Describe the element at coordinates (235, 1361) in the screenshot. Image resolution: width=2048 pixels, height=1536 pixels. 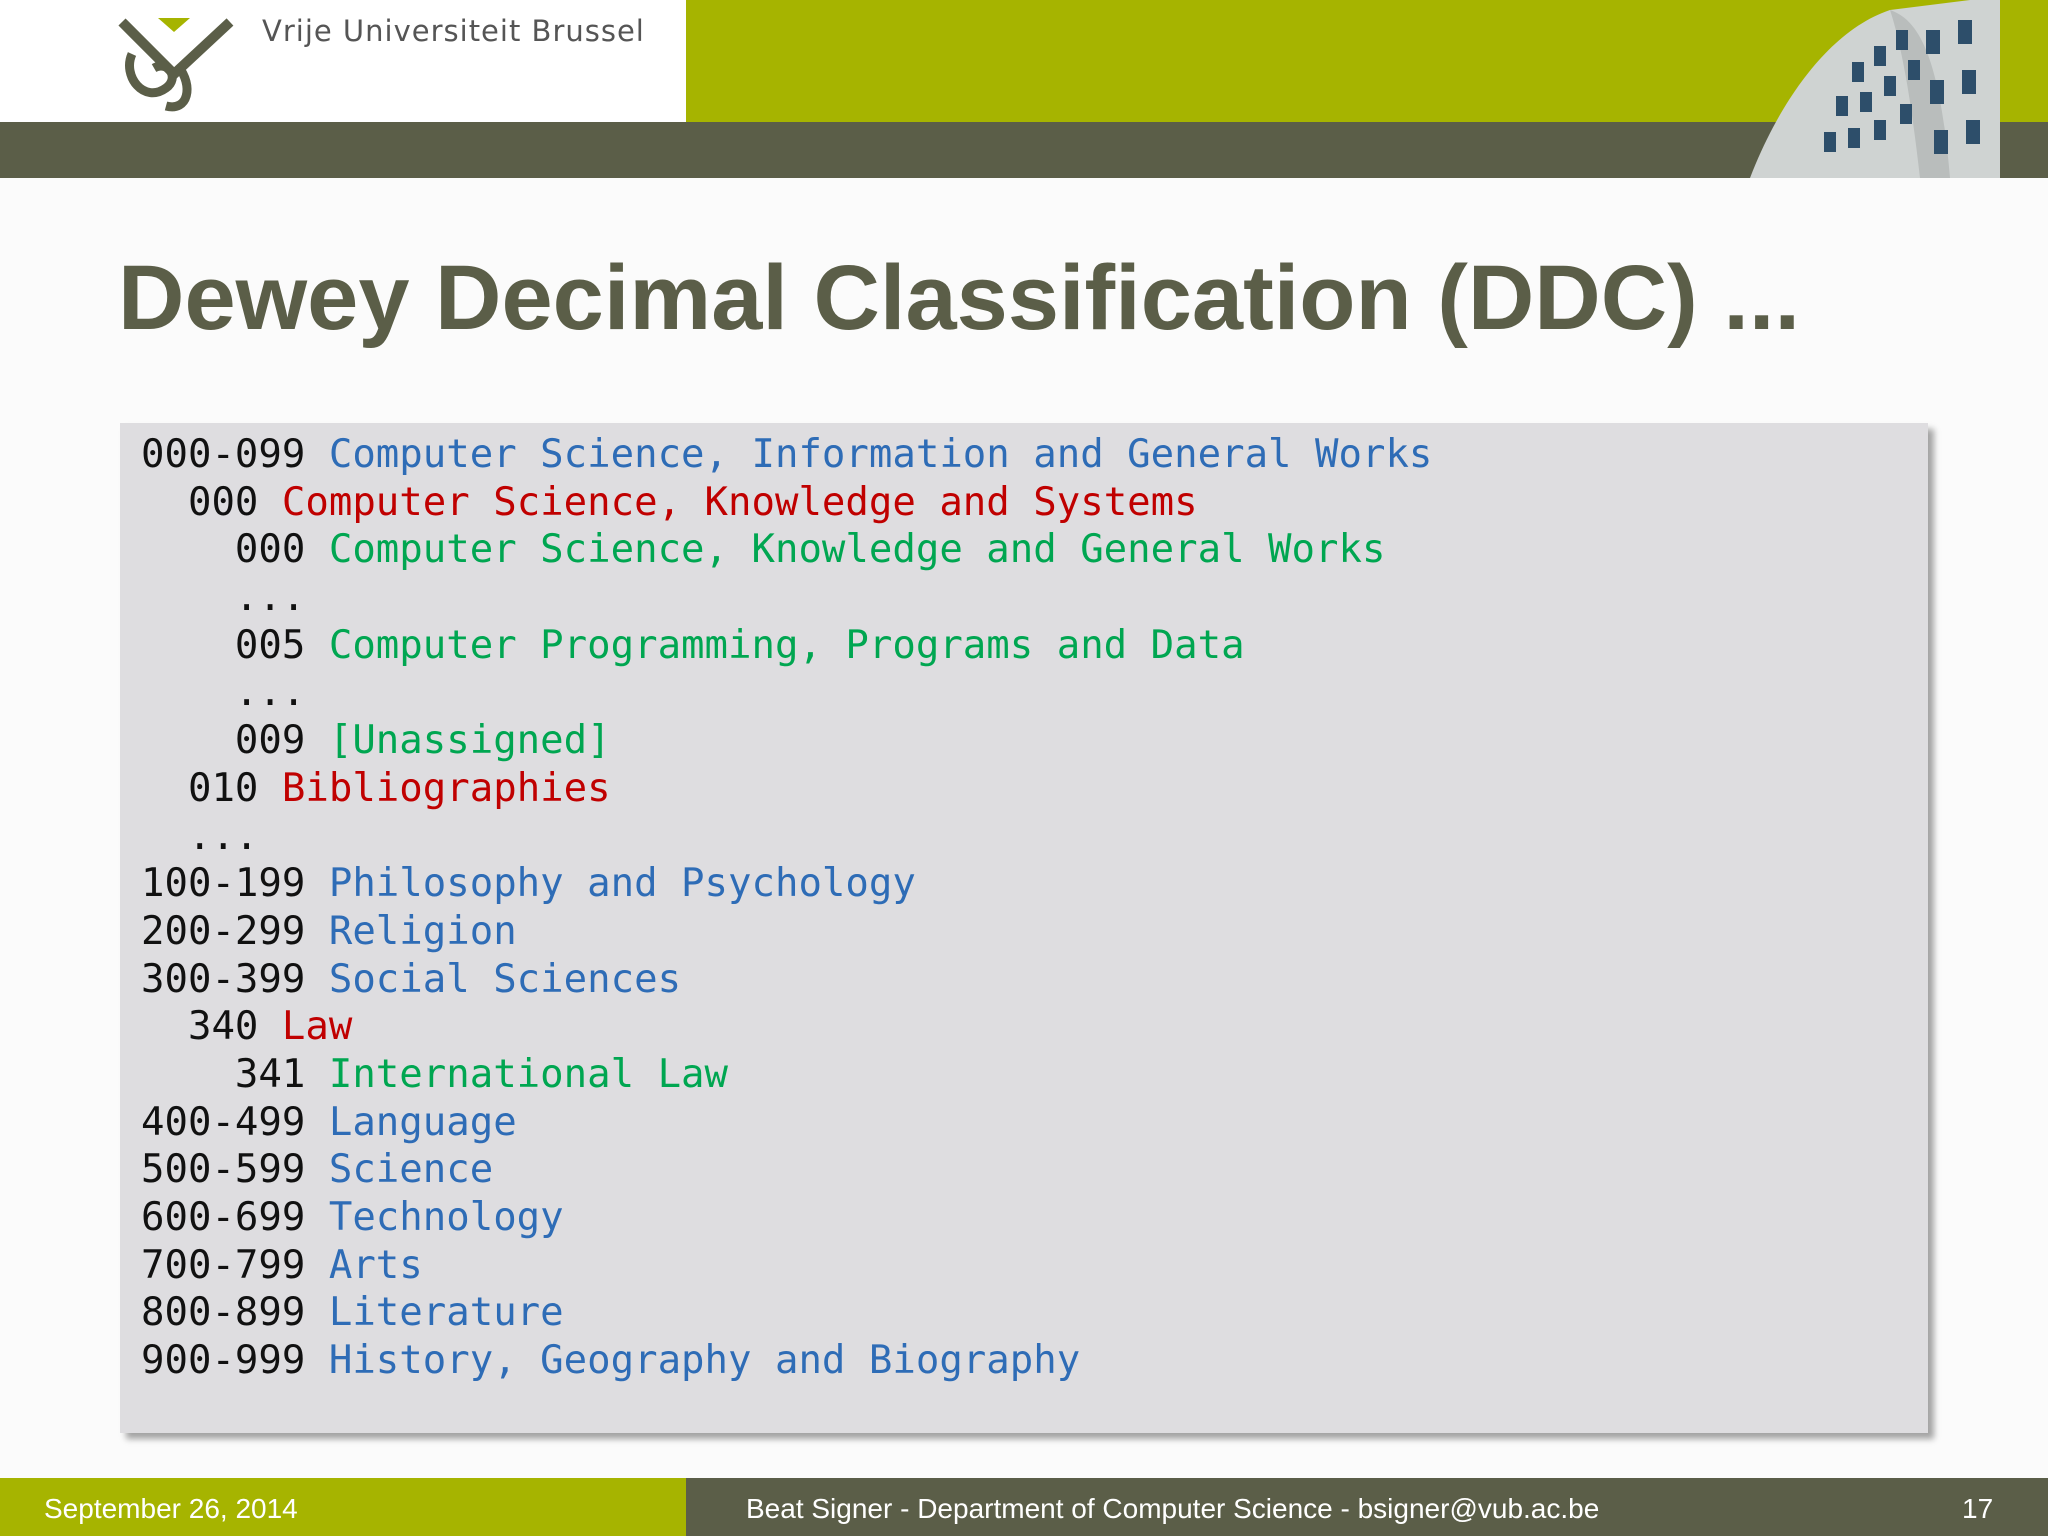
I see `ddc-code: 900-999` at that location.